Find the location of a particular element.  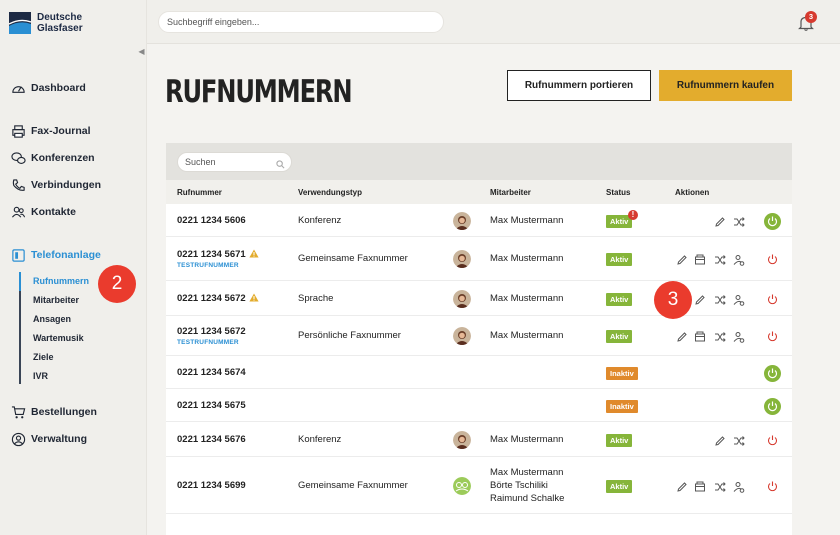

active-indicator is located at coordinates (20, 281).